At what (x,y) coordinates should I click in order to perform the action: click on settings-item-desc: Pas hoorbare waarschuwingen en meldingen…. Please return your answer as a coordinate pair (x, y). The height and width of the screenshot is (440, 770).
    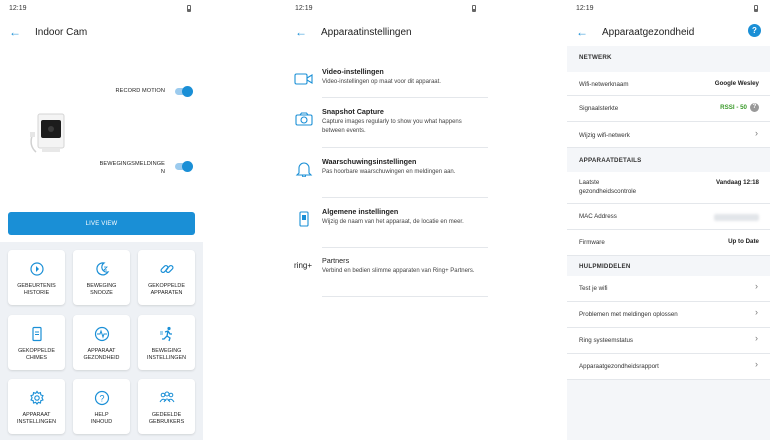
    Looking at the image, I should click on (389, 172).